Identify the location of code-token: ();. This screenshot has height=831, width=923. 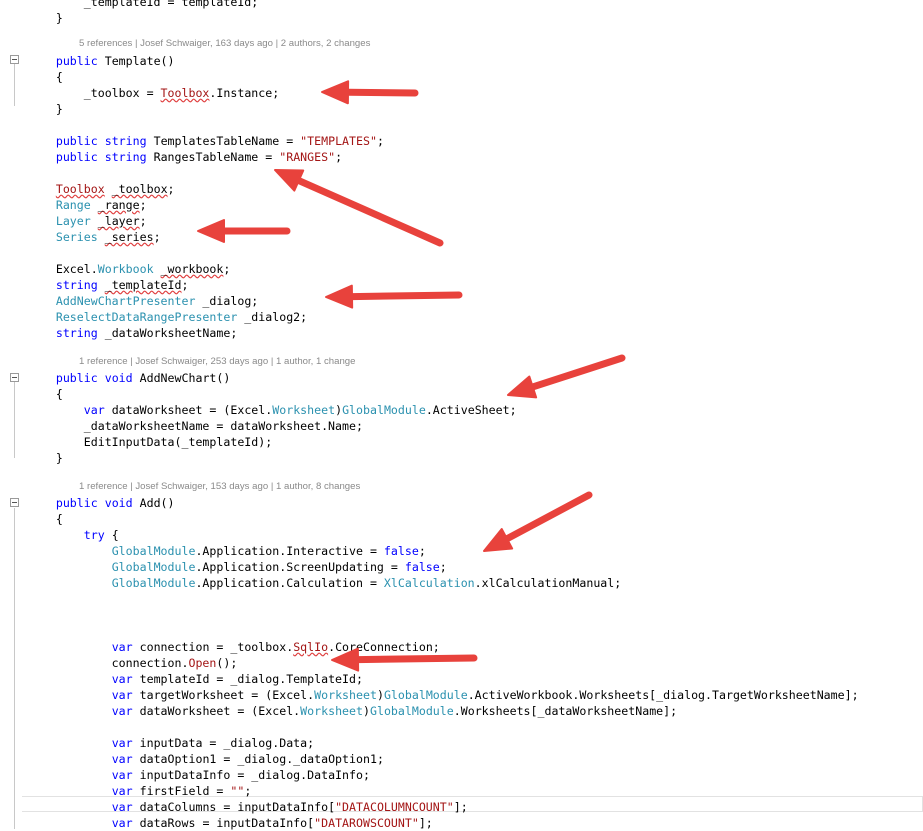
(227, 663).